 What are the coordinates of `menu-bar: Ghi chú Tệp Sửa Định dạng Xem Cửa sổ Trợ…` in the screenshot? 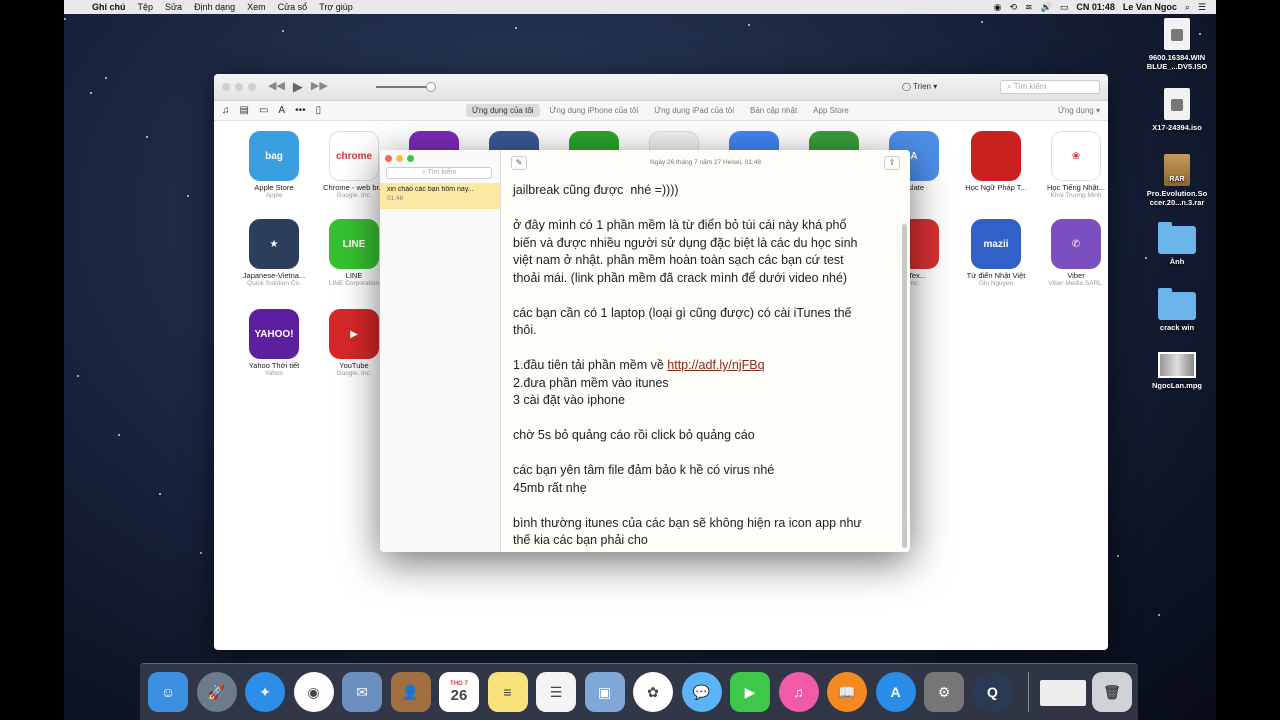 It's located at (640, 7).